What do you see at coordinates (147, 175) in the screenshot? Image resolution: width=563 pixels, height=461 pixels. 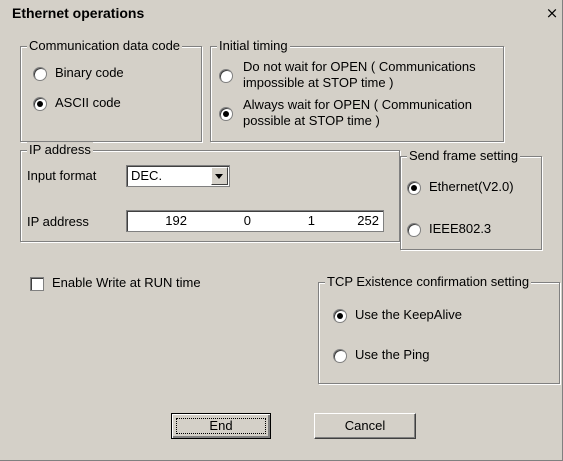 I see `input-format-value: DEC.` at bounding box center [147, 175].